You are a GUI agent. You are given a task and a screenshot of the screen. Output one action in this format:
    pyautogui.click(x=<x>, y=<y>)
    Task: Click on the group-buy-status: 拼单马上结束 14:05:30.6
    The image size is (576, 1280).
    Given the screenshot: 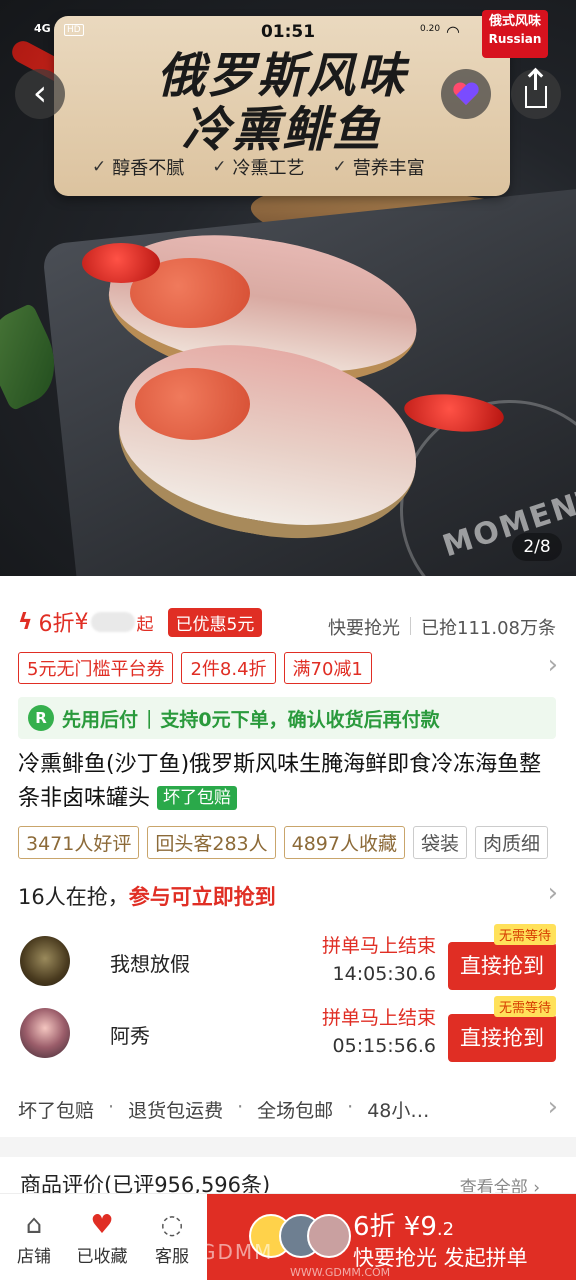 What is the action you would take?
    pyautogui.click(x=379, y=960)
    